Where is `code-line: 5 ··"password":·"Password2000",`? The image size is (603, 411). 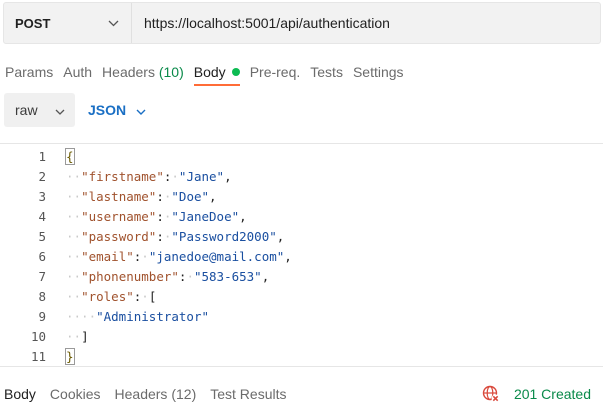
code-line: 5 ··"password":·"Password2000", is located at coordinates (301, 236).